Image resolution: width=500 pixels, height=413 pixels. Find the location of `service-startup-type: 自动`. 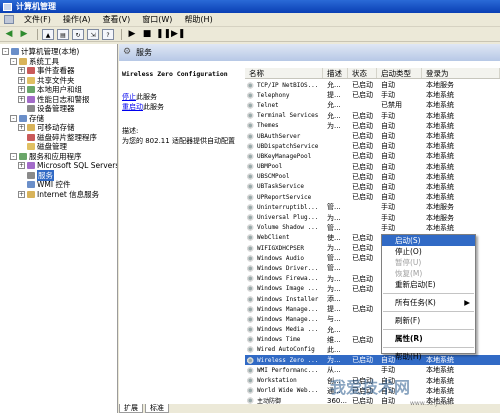

service-startup-type: 自动 is located at coordinates (388, 136).